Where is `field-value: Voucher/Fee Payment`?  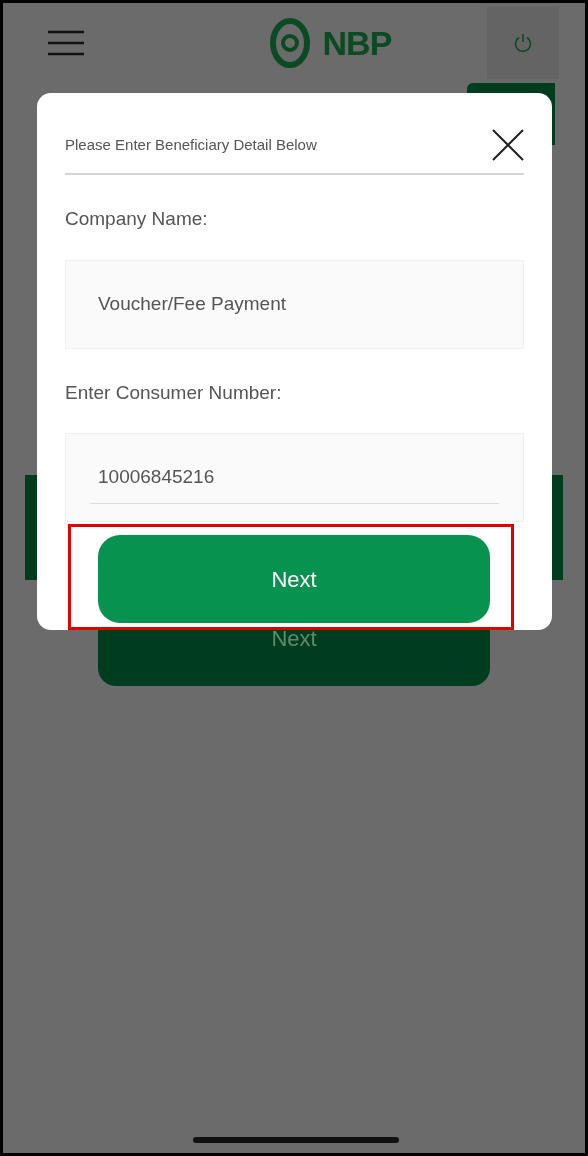
field-value: Voucher/Fee Payment is located at coordinates (192, 303).